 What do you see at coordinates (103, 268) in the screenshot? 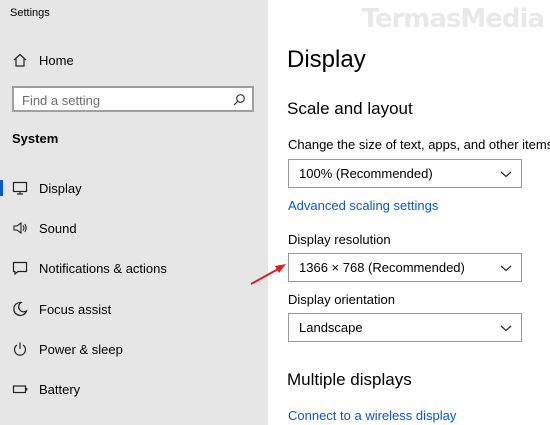
I see `sidebar-item-label: Notifications & actions` at bounding box center [103, 268].